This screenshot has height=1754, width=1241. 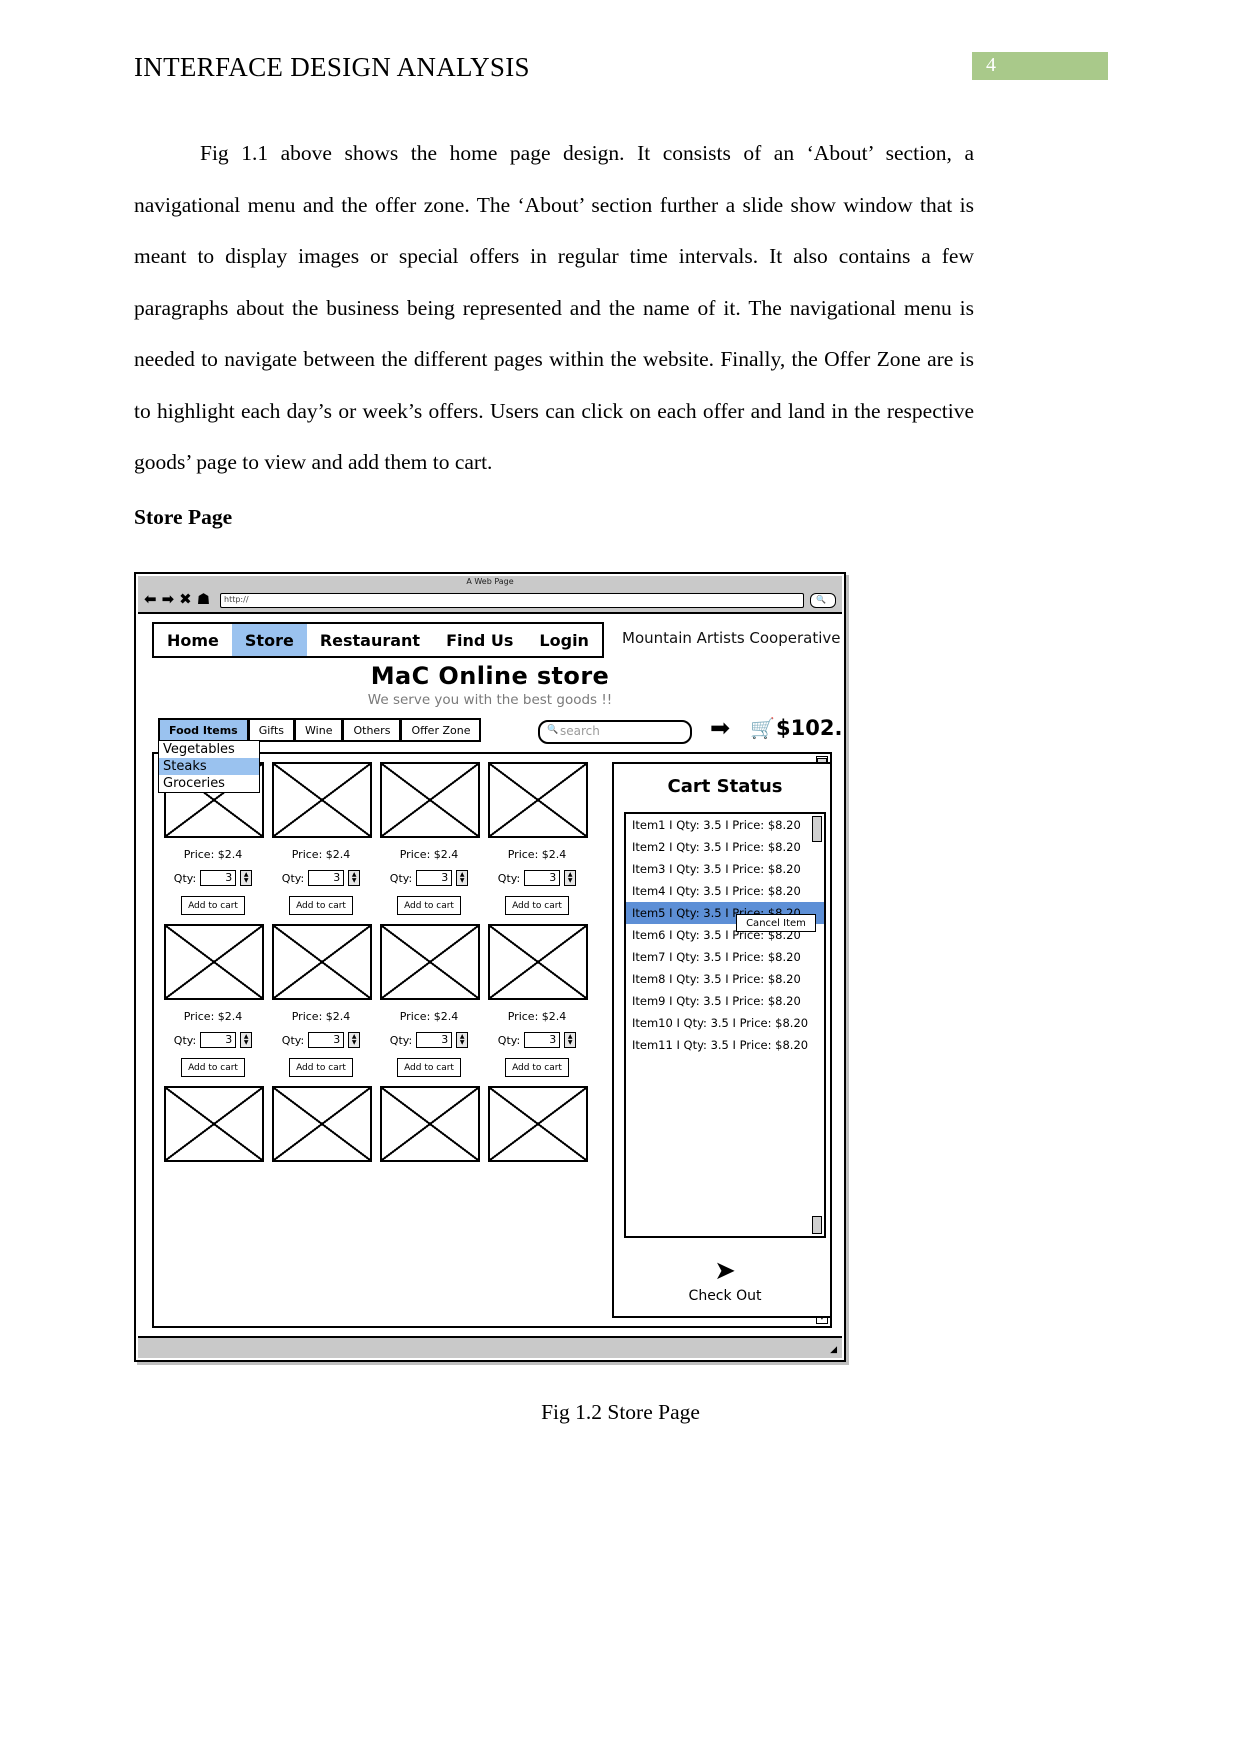 What do you see at coordinates (725, 957) in the screenshot?
I see `cart-list-item: Item7 I Qty: 3.5 I Price: $8.20` at bounding box center [725, 957].